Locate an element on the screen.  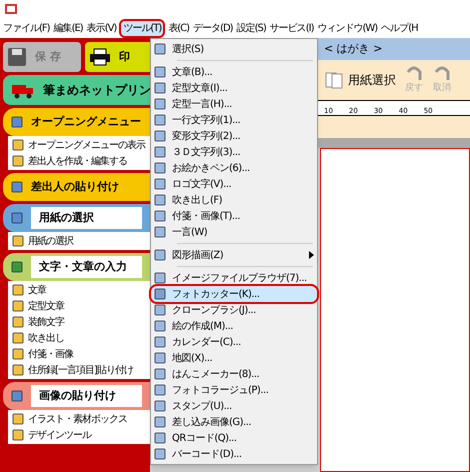
menu-bar-item: ヘルプ(H is located at coordinates (399, 28).